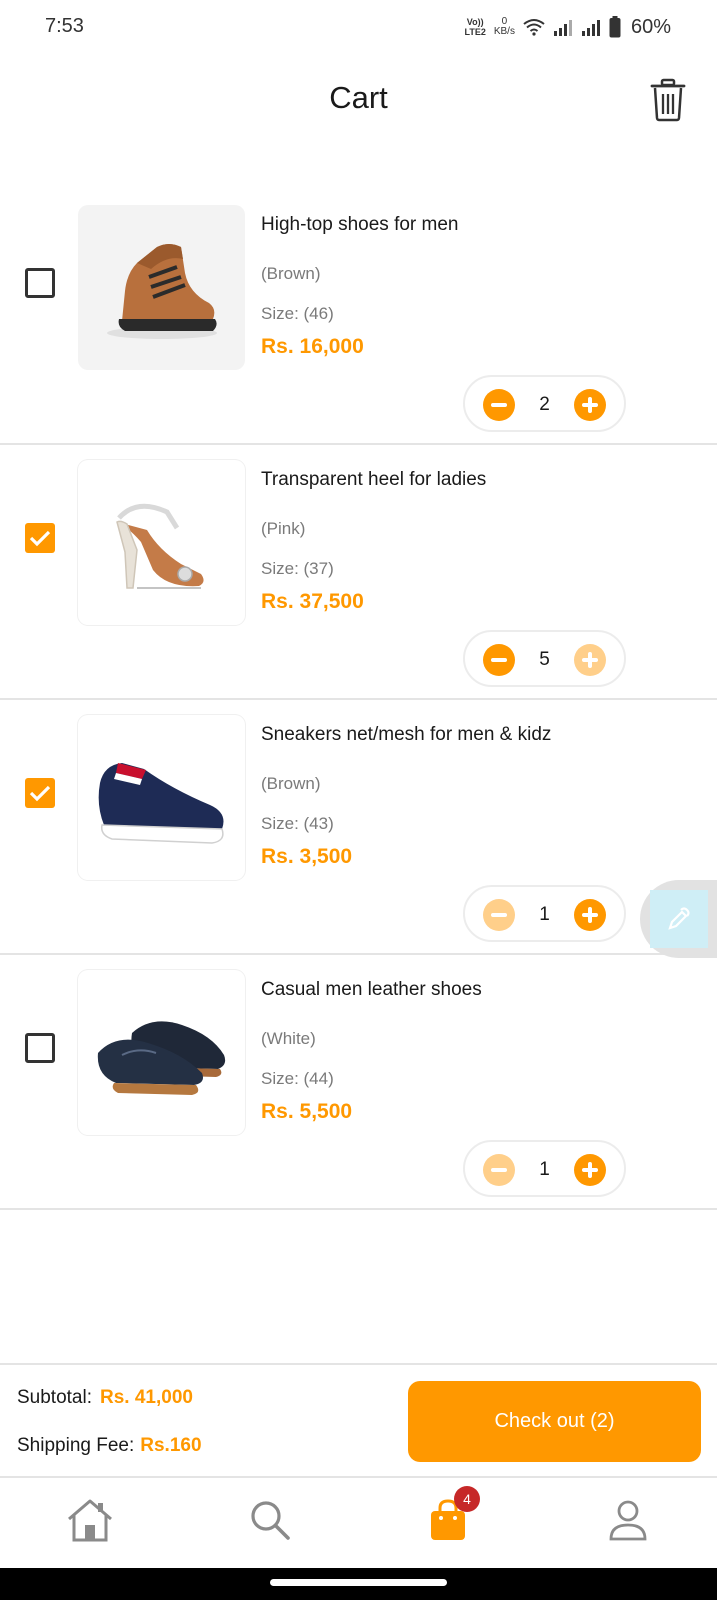 Image resolution: width=717 pixels, height=1600 pixels. I want to click on product-name: Casual men leather shoes, so click(371, 990).